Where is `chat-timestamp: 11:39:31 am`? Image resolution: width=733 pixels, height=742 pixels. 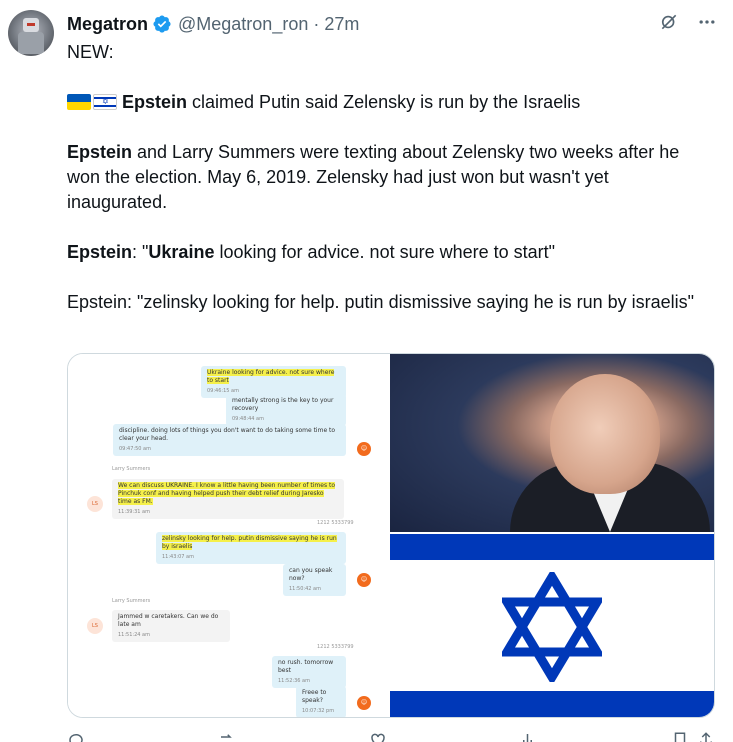 chat-timestamp: 11:39:31 am is located at coordinates (134, 512).